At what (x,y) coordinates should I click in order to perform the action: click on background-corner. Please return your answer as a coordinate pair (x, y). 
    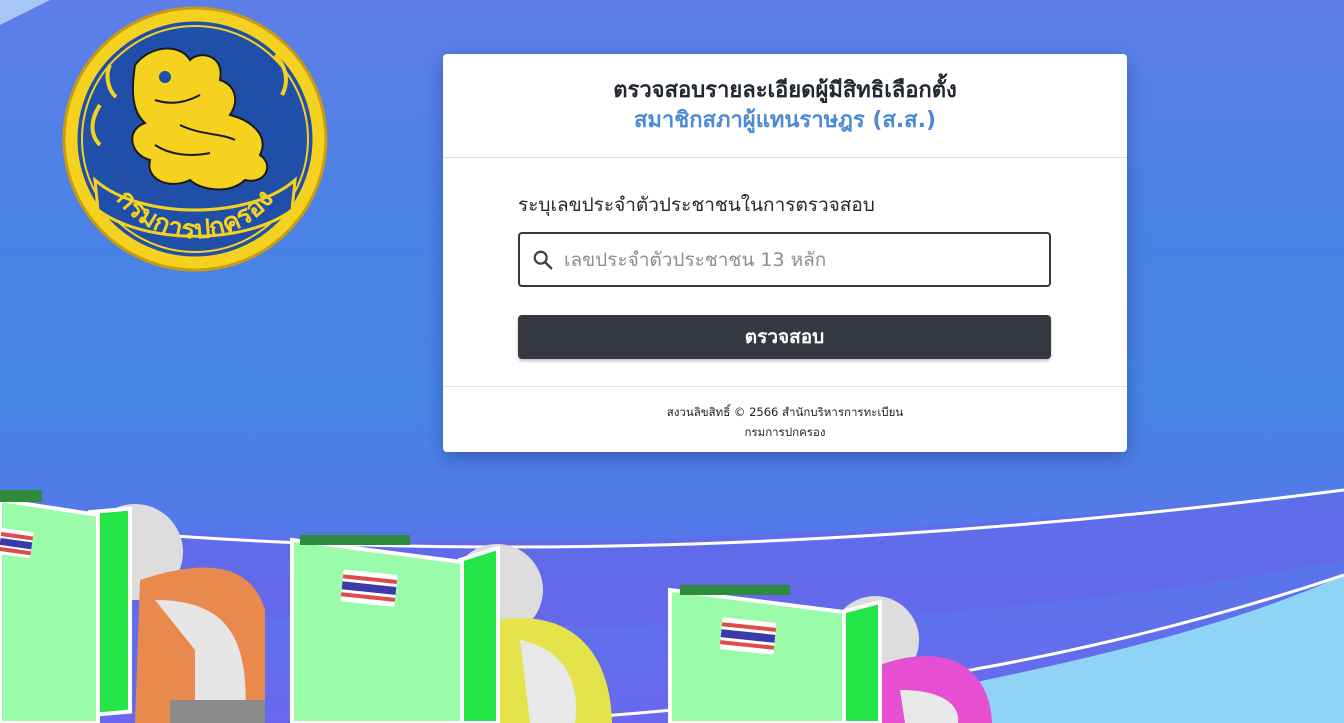
    Looking at the image, I should click on (25, 12).